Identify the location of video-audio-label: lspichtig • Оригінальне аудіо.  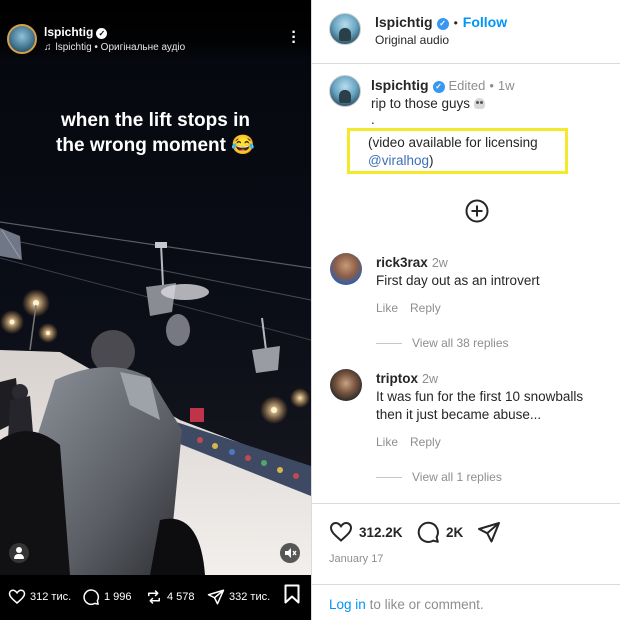
(121, 47).